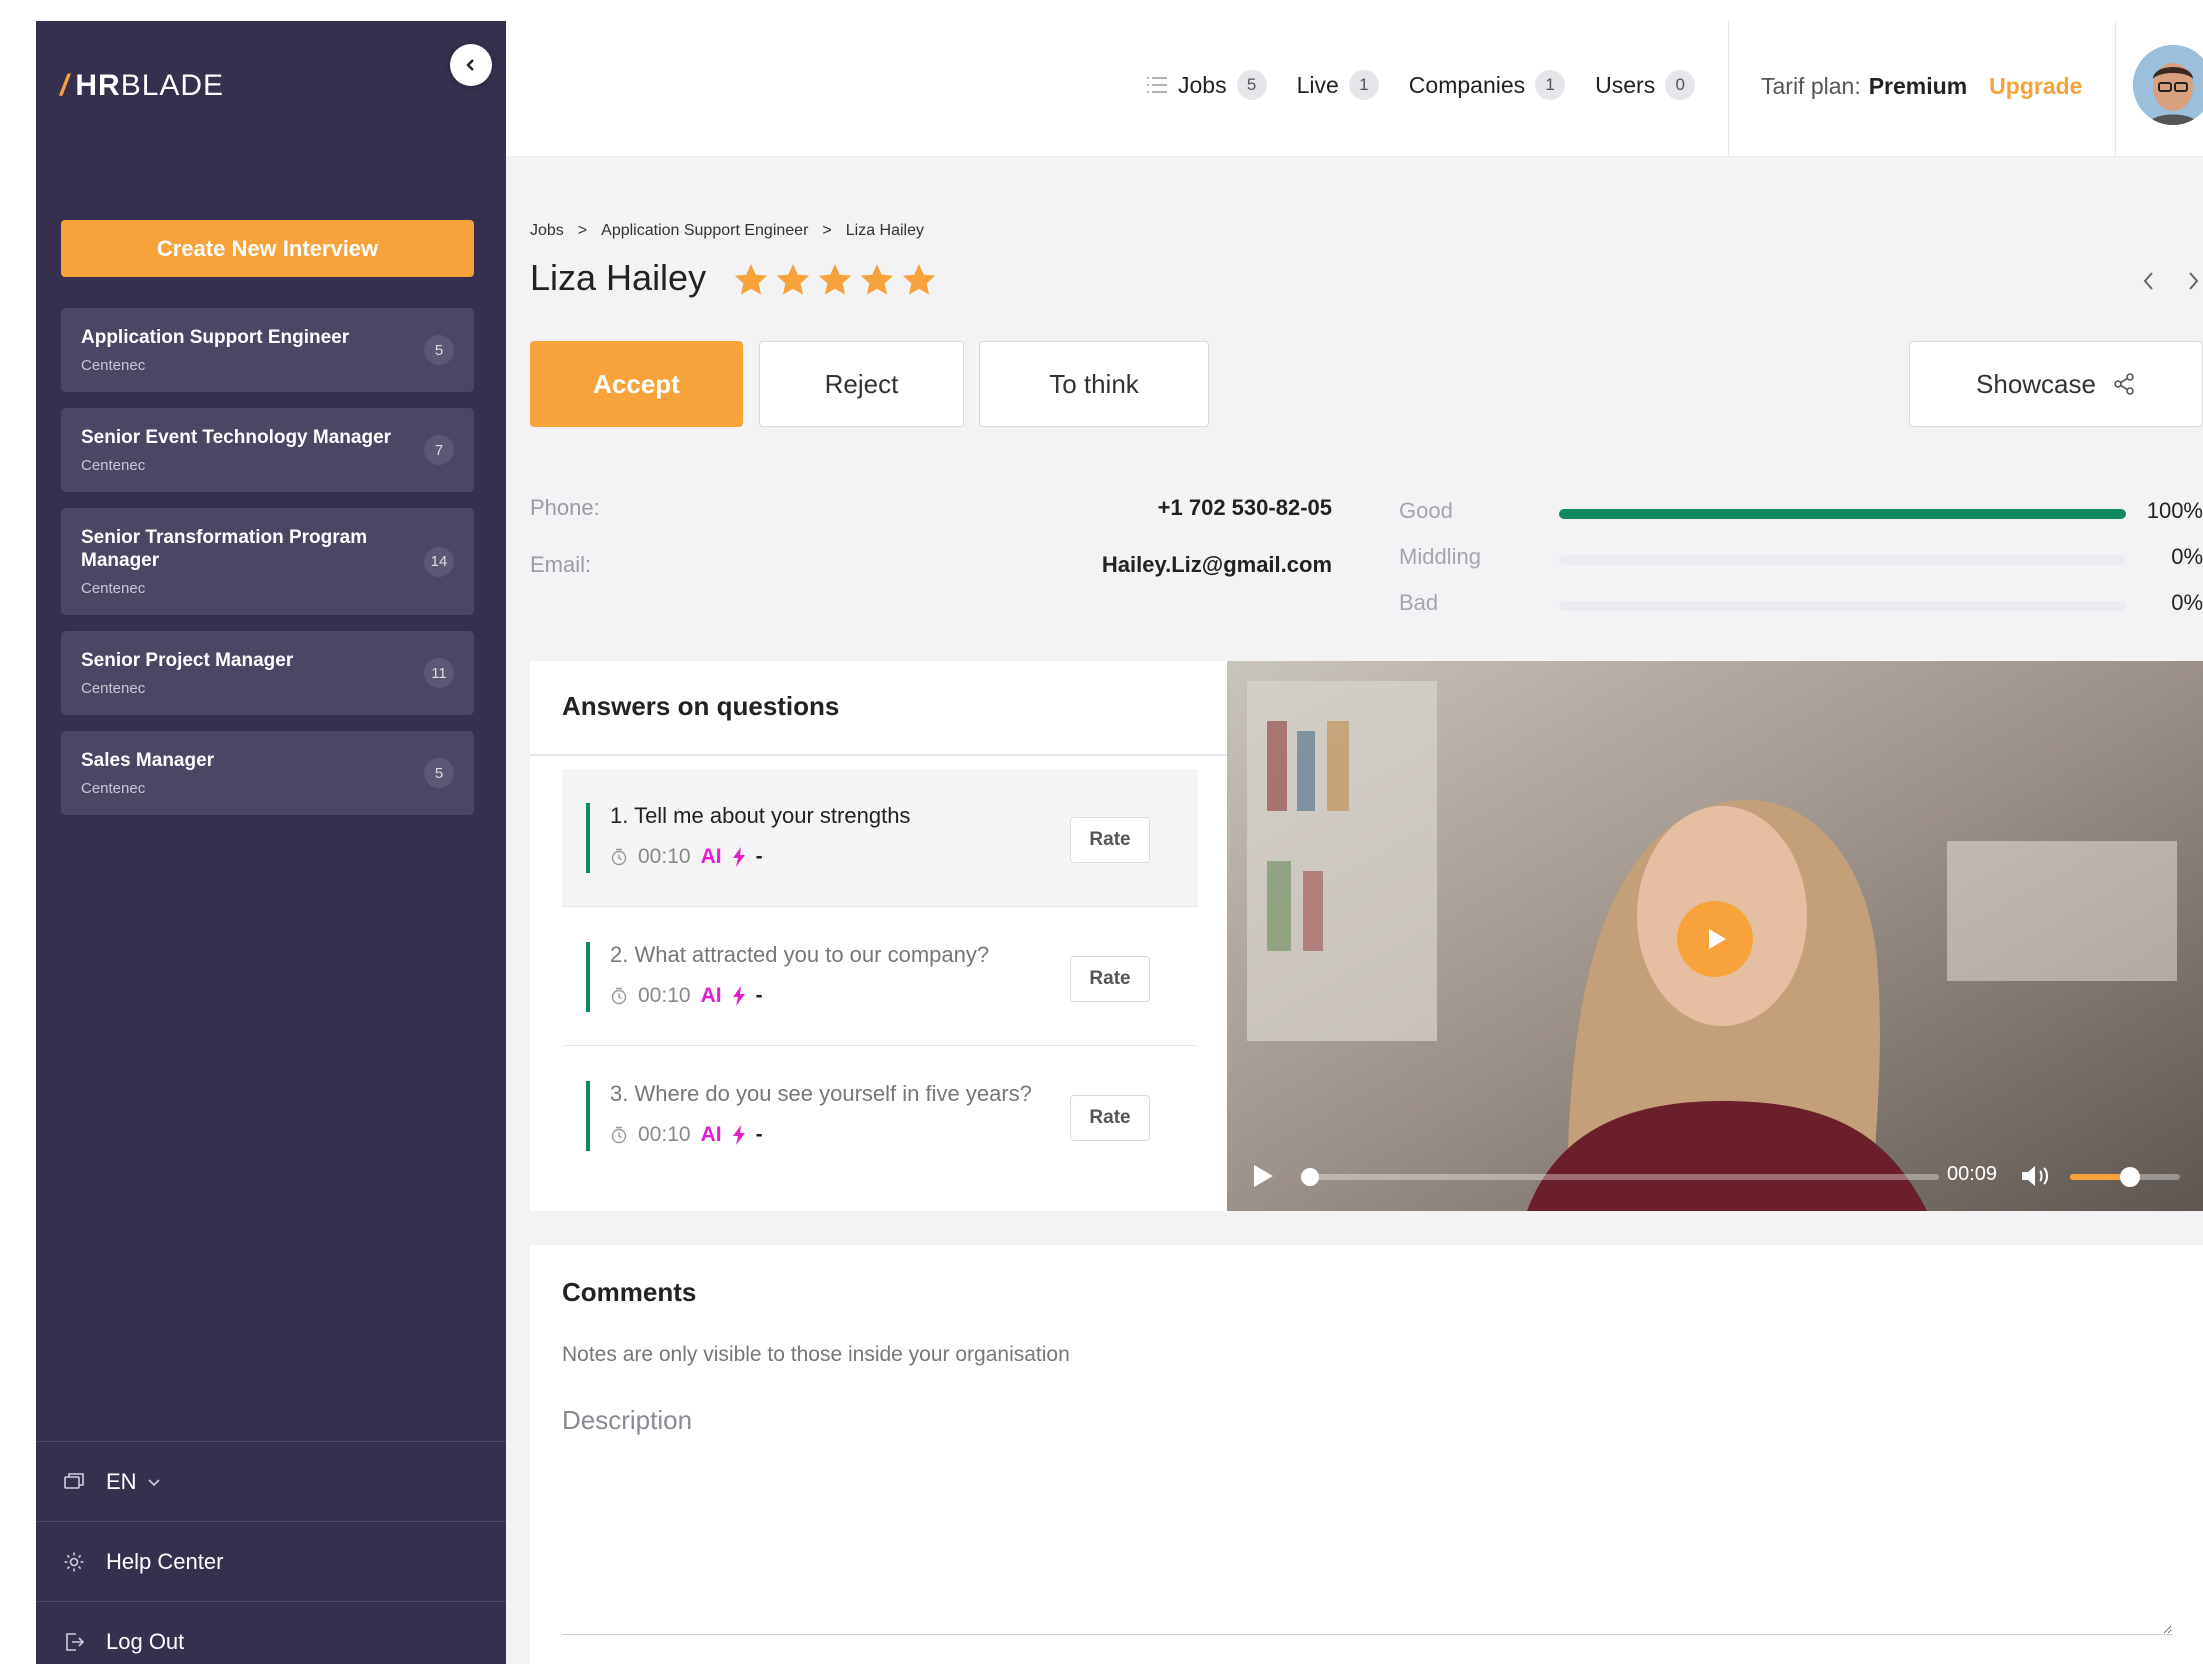  Describe the element at coordinates (271, 1481) in the screenshot. I see `language-selector: EN` at that location.